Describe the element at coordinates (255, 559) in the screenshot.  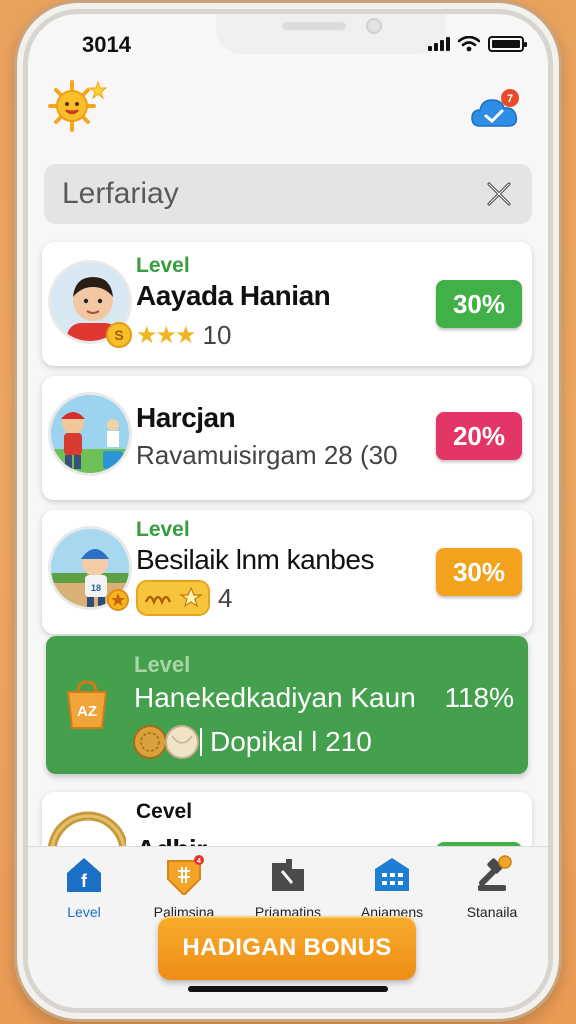
I see `player-name: Besilaik lnm kanbes` at that location.